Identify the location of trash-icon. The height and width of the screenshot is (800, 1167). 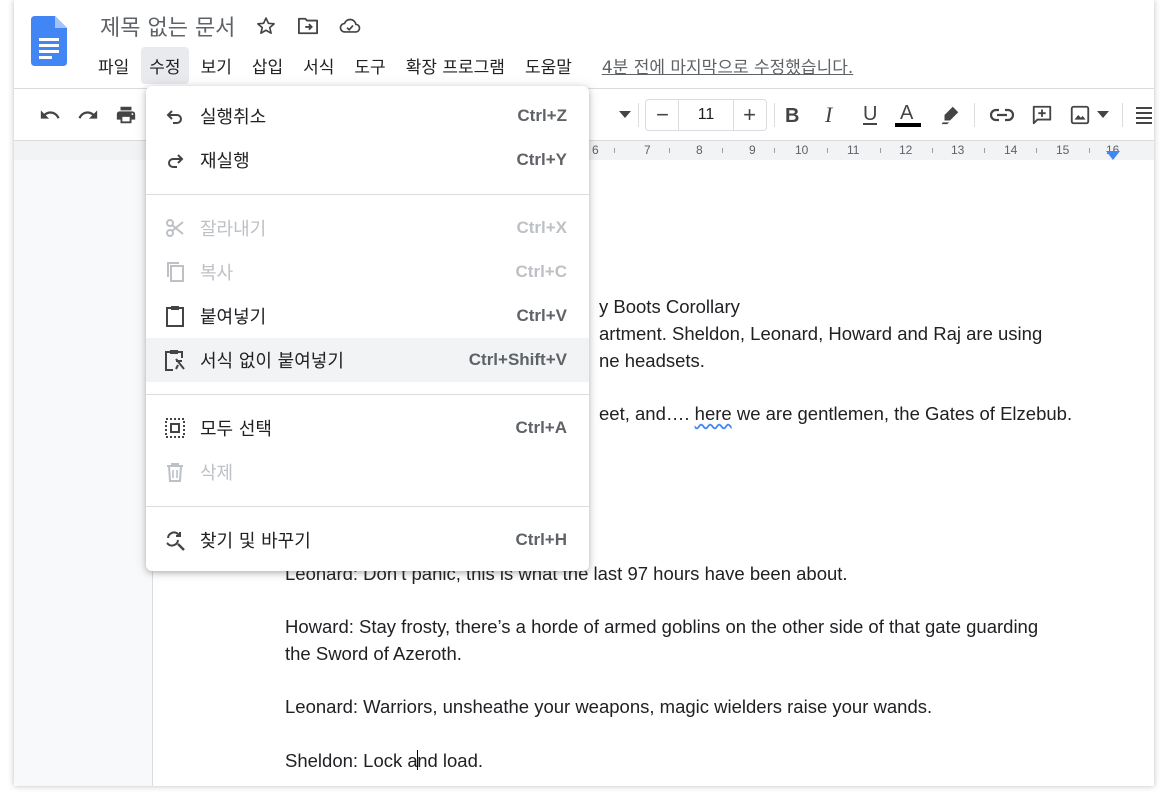
(175, 472).